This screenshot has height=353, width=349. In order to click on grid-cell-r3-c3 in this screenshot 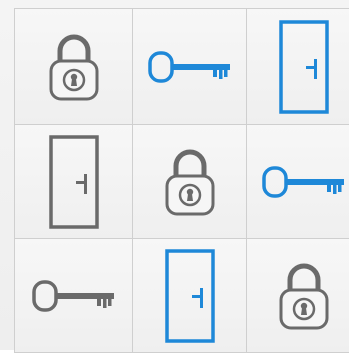, I will do `click(297, 295)`.